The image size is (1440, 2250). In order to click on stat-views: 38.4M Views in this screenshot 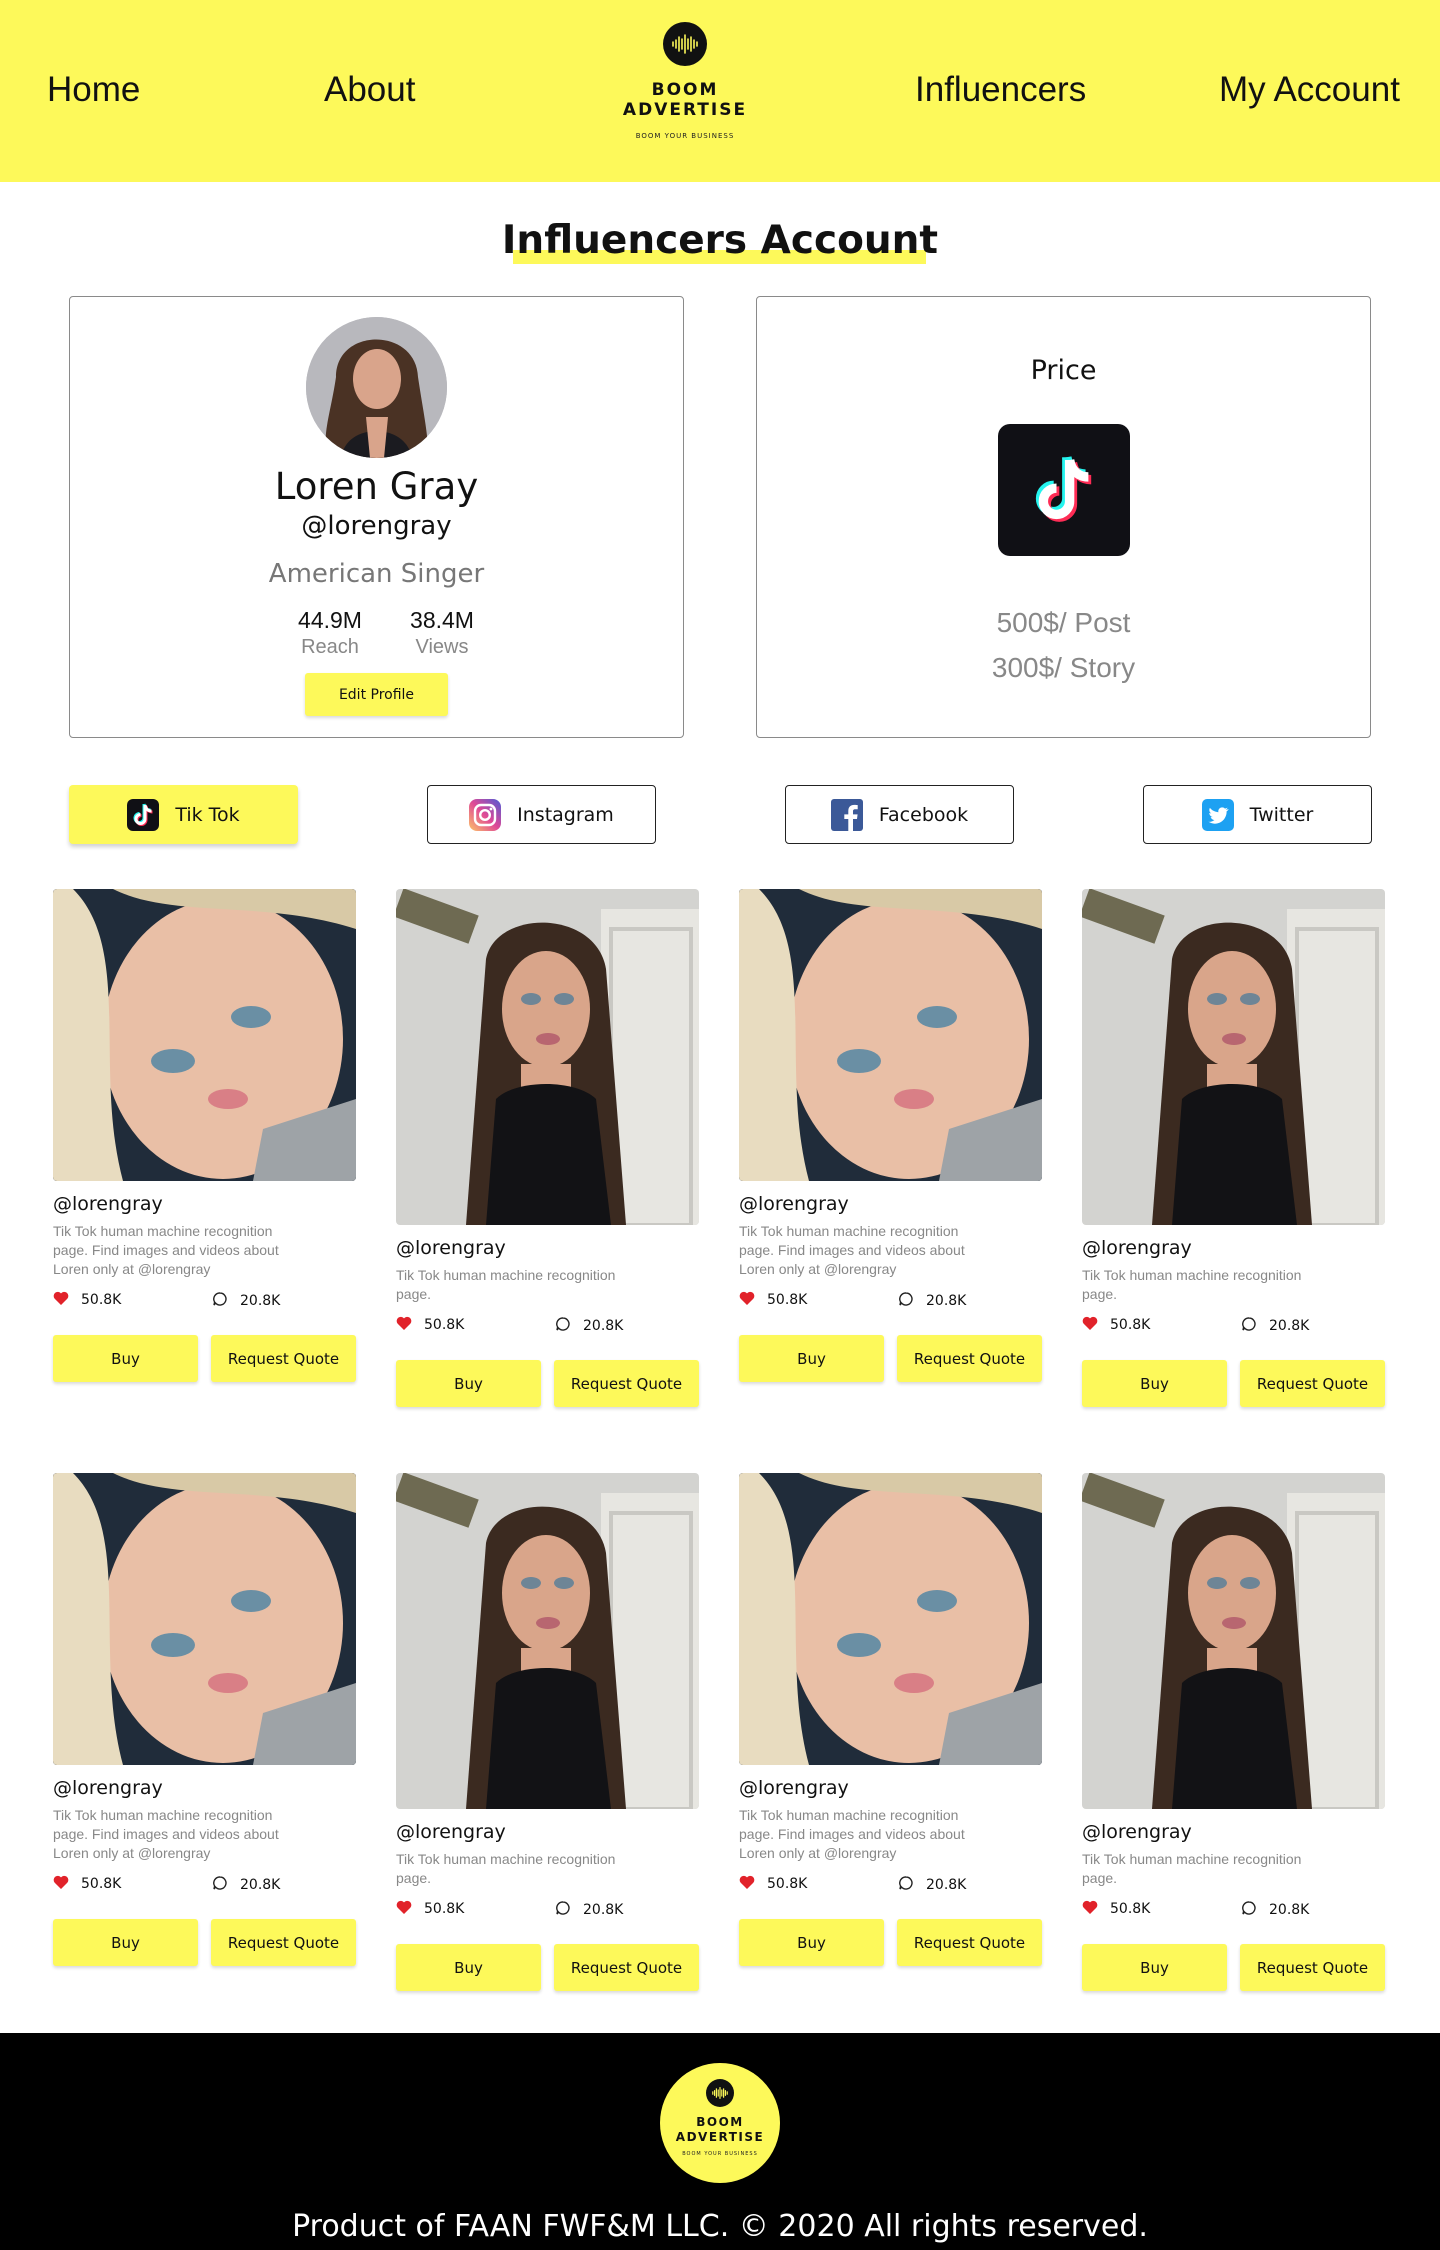, I will do `click(442, 633)`.